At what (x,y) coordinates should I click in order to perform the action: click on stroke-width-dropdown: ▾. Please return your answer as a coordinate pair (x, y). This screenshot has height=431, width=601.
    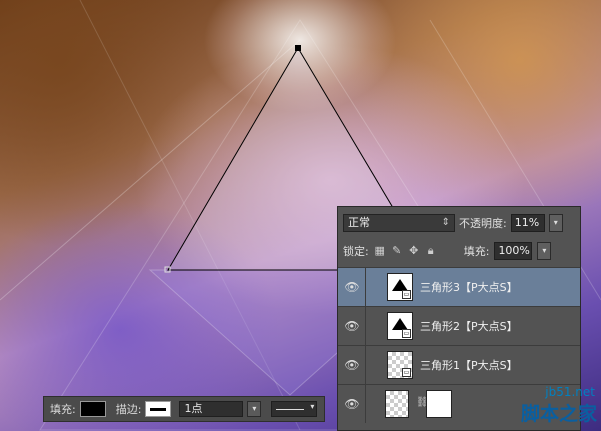
    Looking at the image, I should click on (254, 409).